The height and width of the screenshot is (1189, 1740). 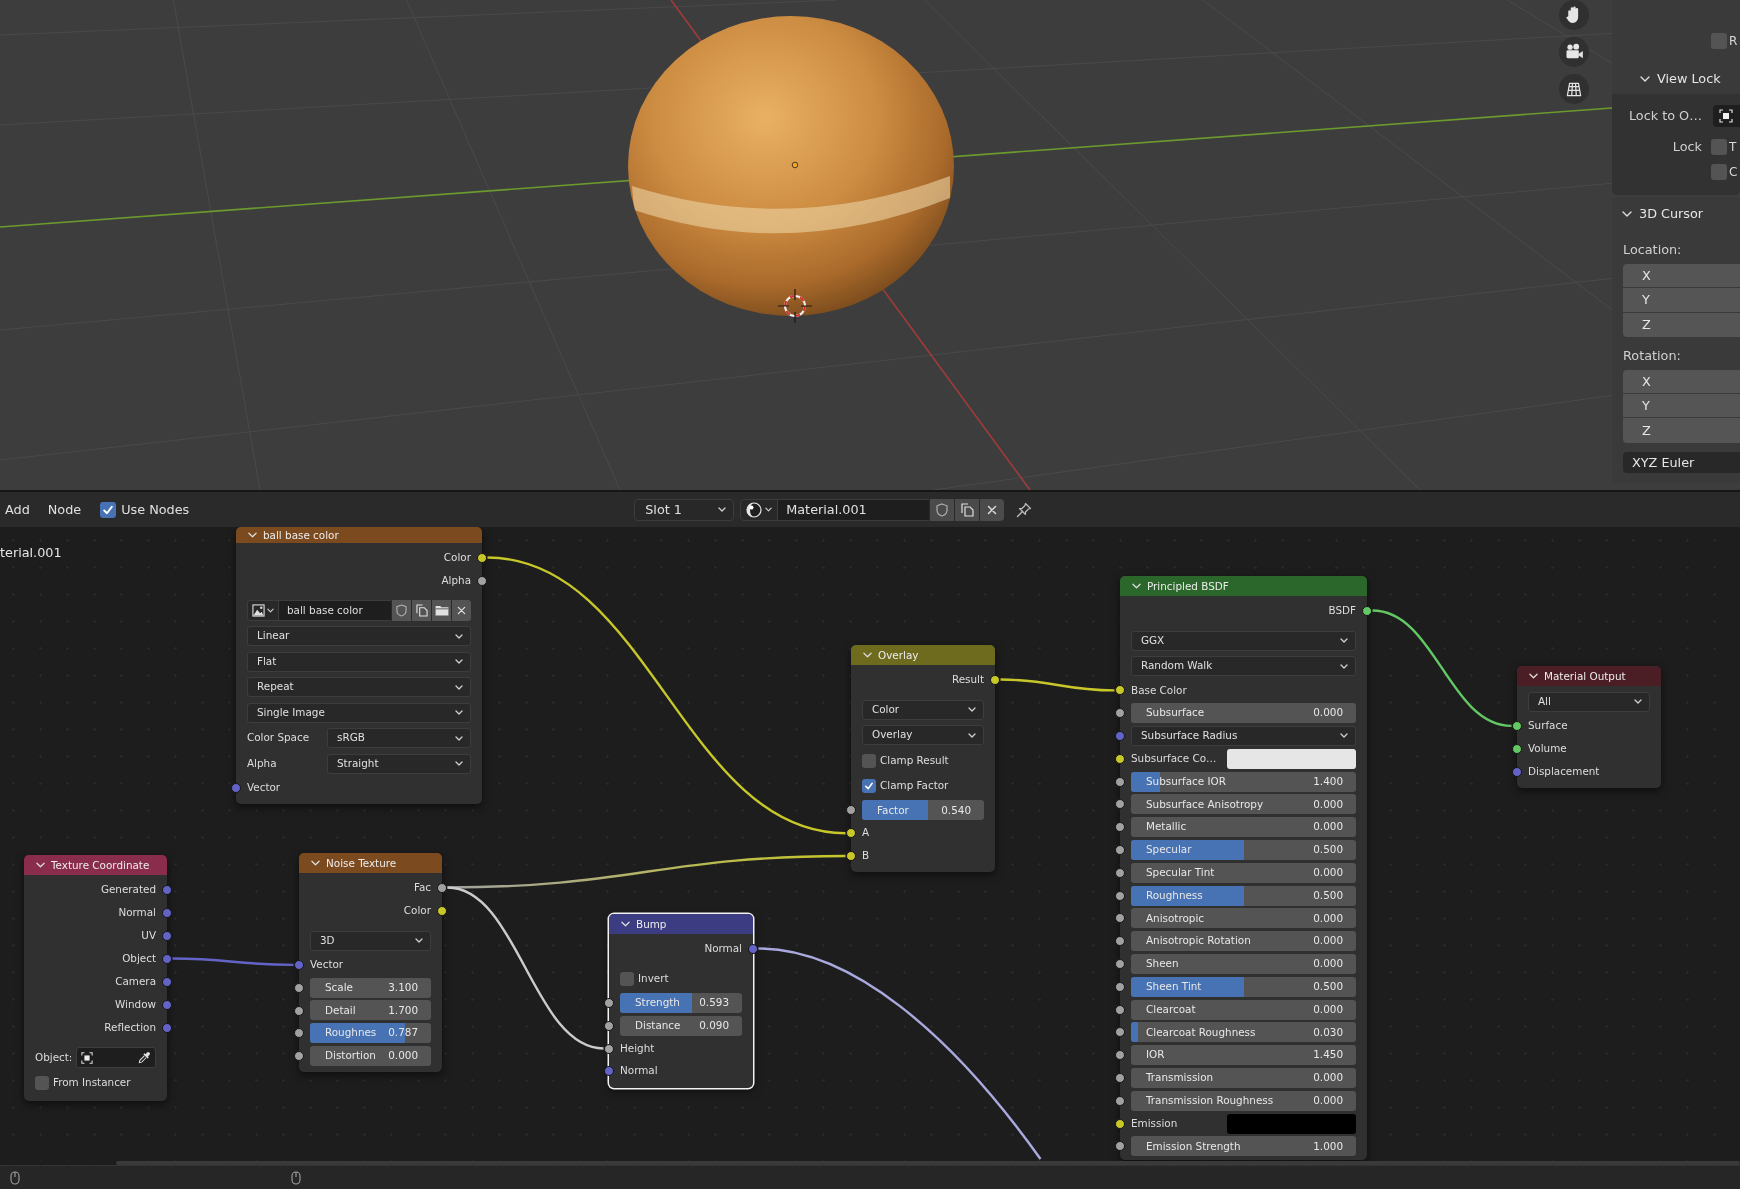 I want to click on dropdown-button: Subsurface Radius, so click(x=1243, y=736).